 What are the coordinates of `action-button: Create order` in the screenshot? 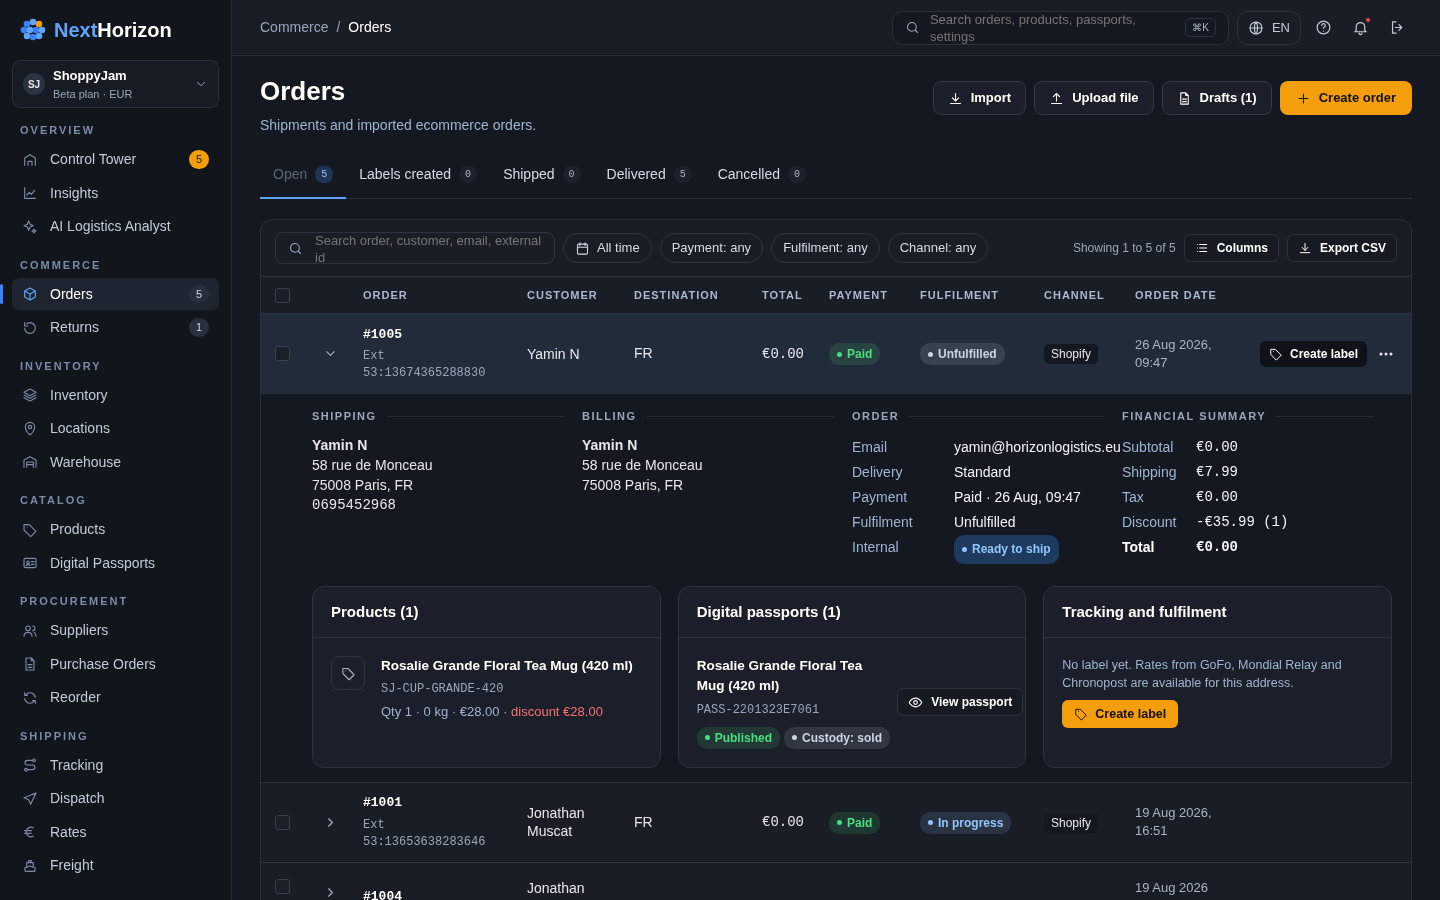 It's located at (1345, 98).